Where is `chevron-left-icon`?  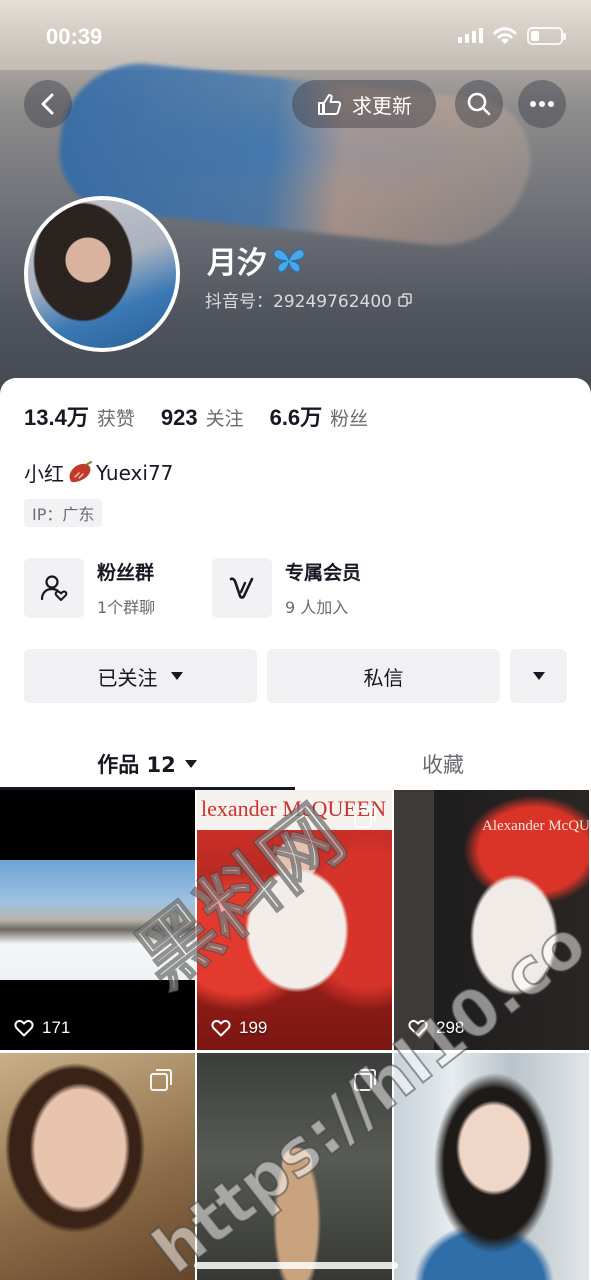 chevron-left-icon is located at coordinates (47, 104).